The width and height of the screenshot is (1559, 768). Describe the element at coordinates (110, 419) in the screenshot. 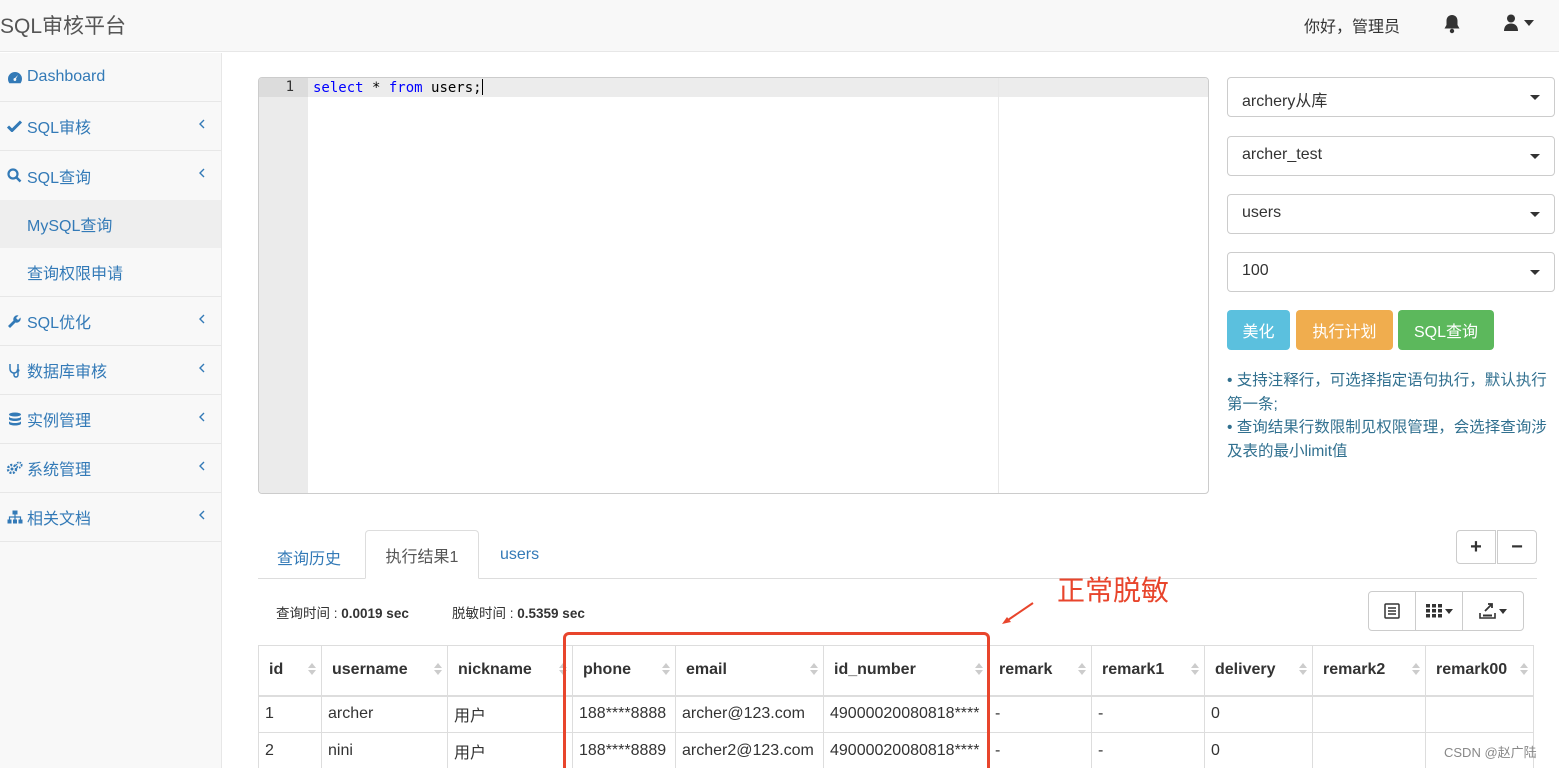

I see `sidebar-item-instances: 实例管理` at that location.